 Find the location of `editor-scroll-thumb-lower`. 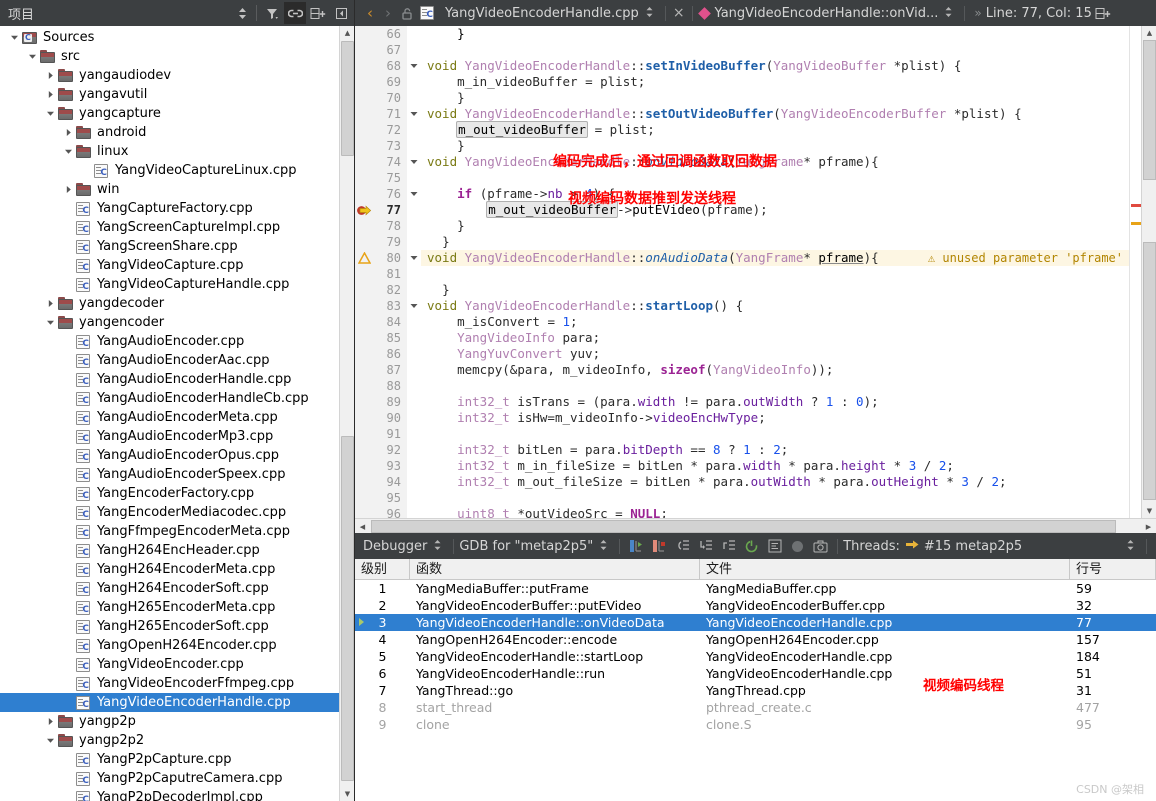

editor-scroll-thumb-lower is located at coordinates (1149, 371).